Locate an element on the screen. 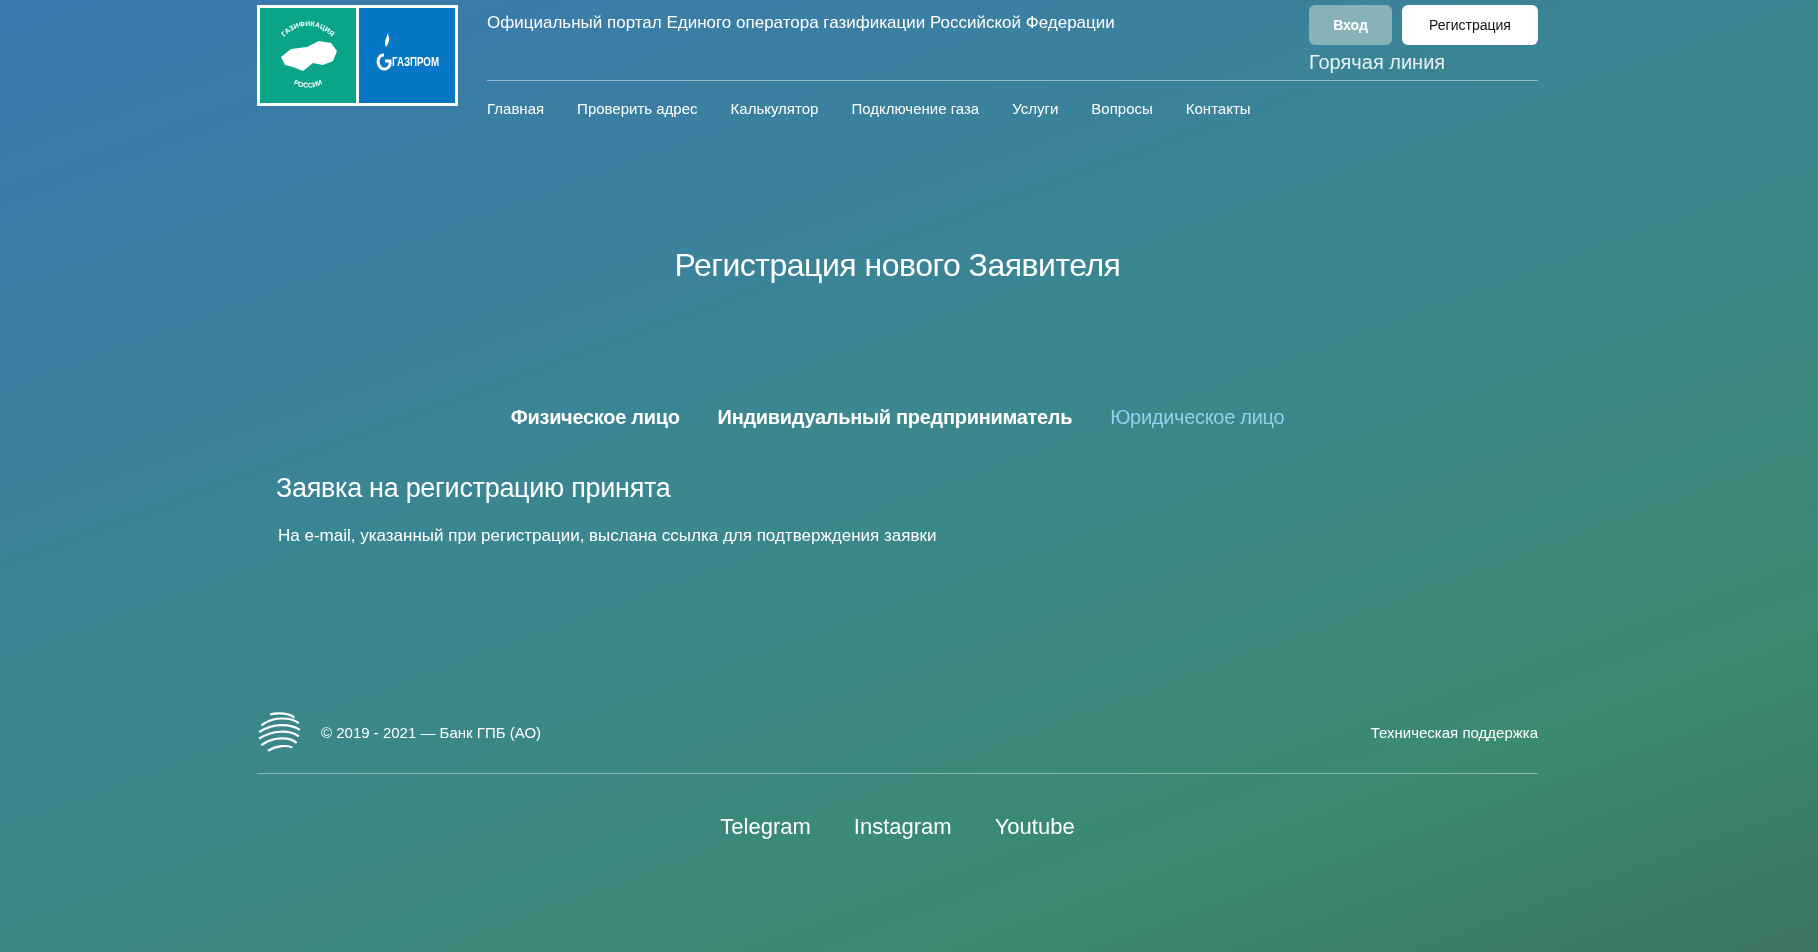 The image size is (1818, 952). nav-link: Проверить адрес is located at coordinates (637, 108).